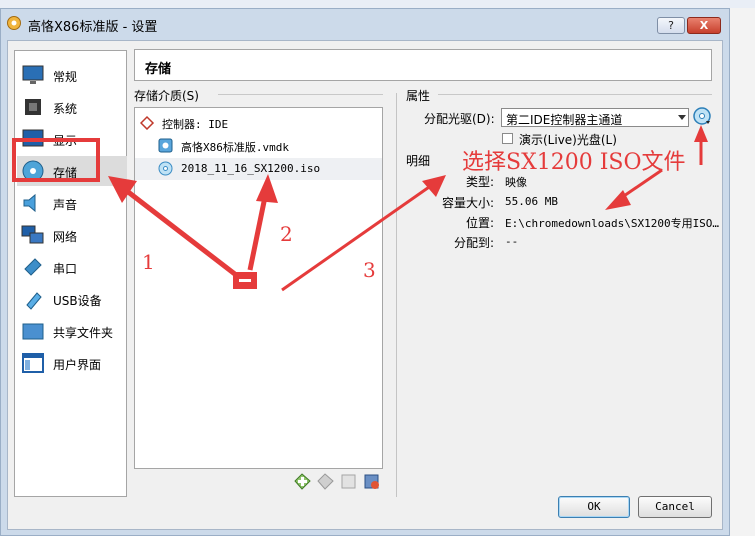 The image size is (755, 536). I want to click on optical-disc-name: 2018_11_16_SX1200.iso, so click(251, 168).